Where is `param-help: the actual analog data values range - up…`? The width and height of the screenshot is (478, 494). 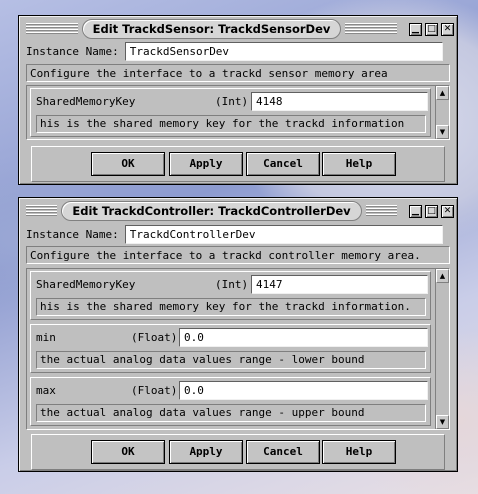 param-help: the actual analog data values range - up… is located at coordinates (231, 413).